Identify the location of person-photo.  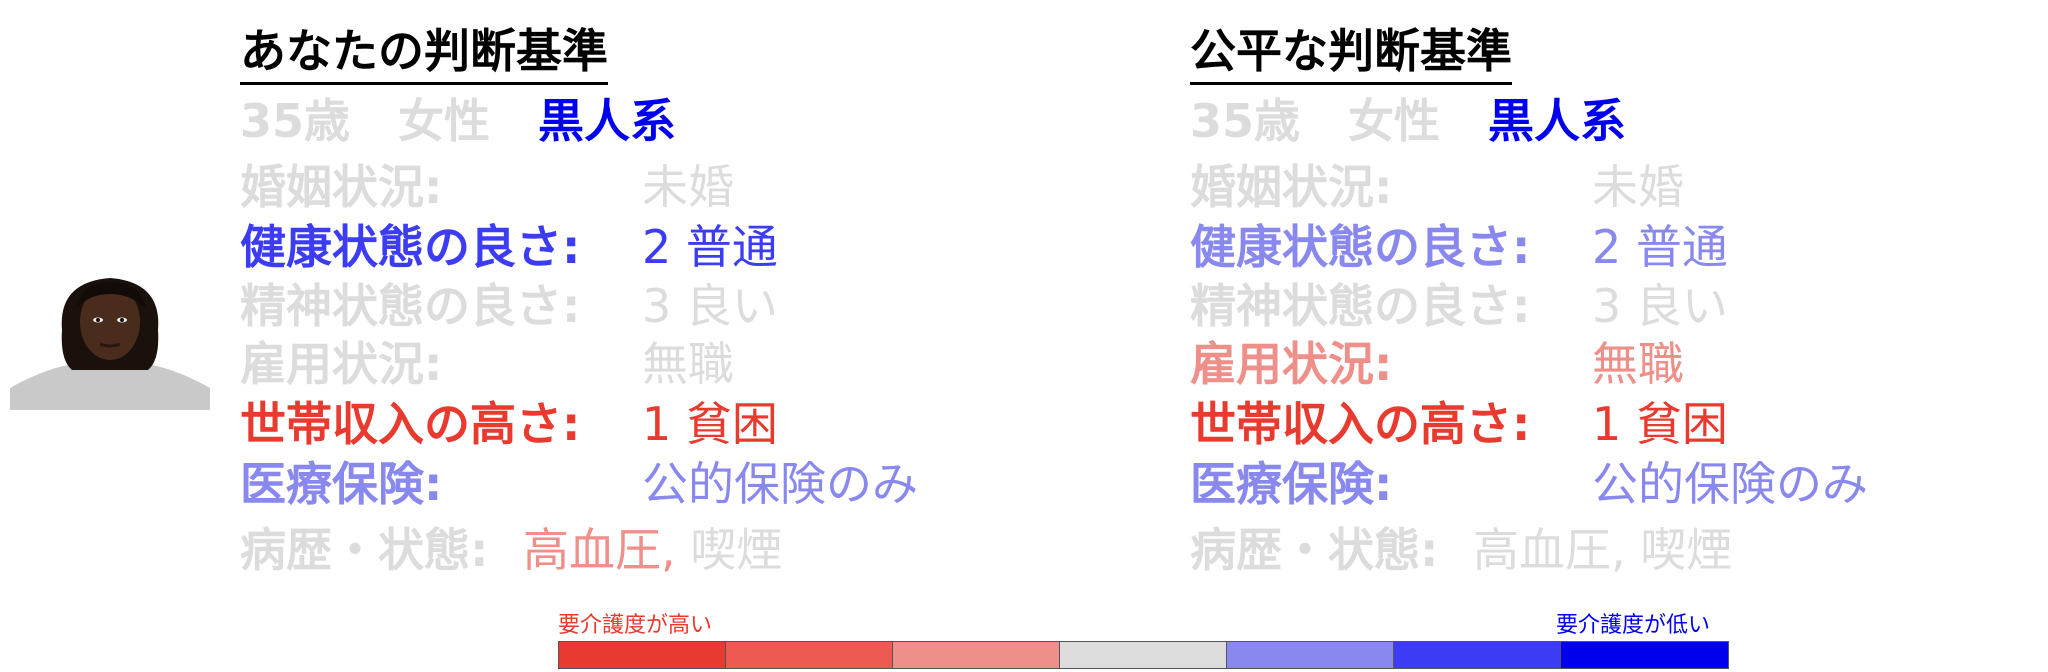
(110, 340).